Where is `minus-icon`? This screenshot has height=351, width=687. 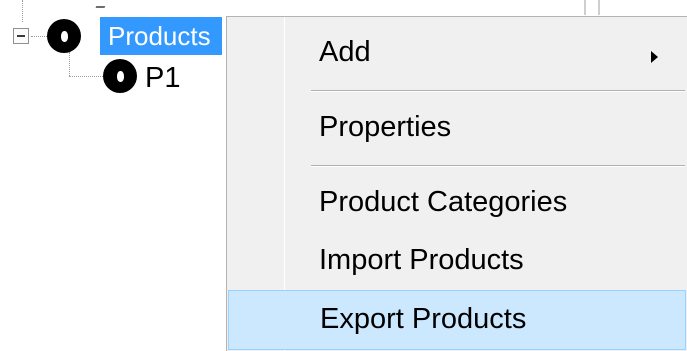
minus-icon is located at coordinates (21, 36).